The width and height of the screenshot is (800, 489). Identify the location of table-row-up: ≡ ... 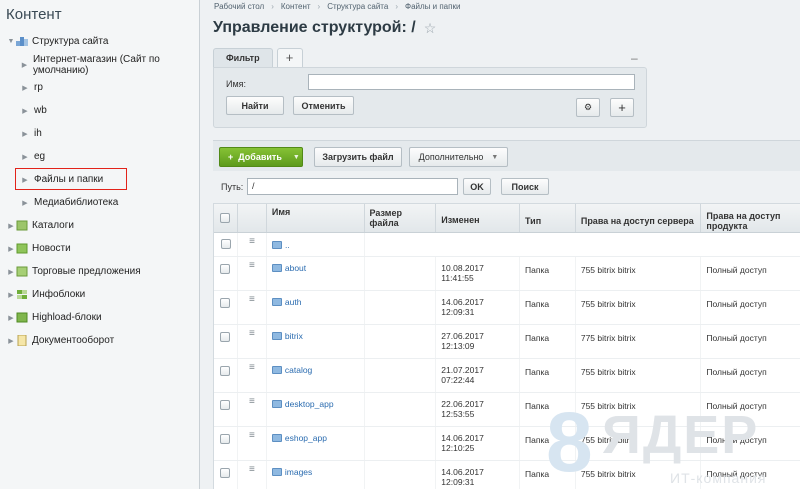
(507, 245).